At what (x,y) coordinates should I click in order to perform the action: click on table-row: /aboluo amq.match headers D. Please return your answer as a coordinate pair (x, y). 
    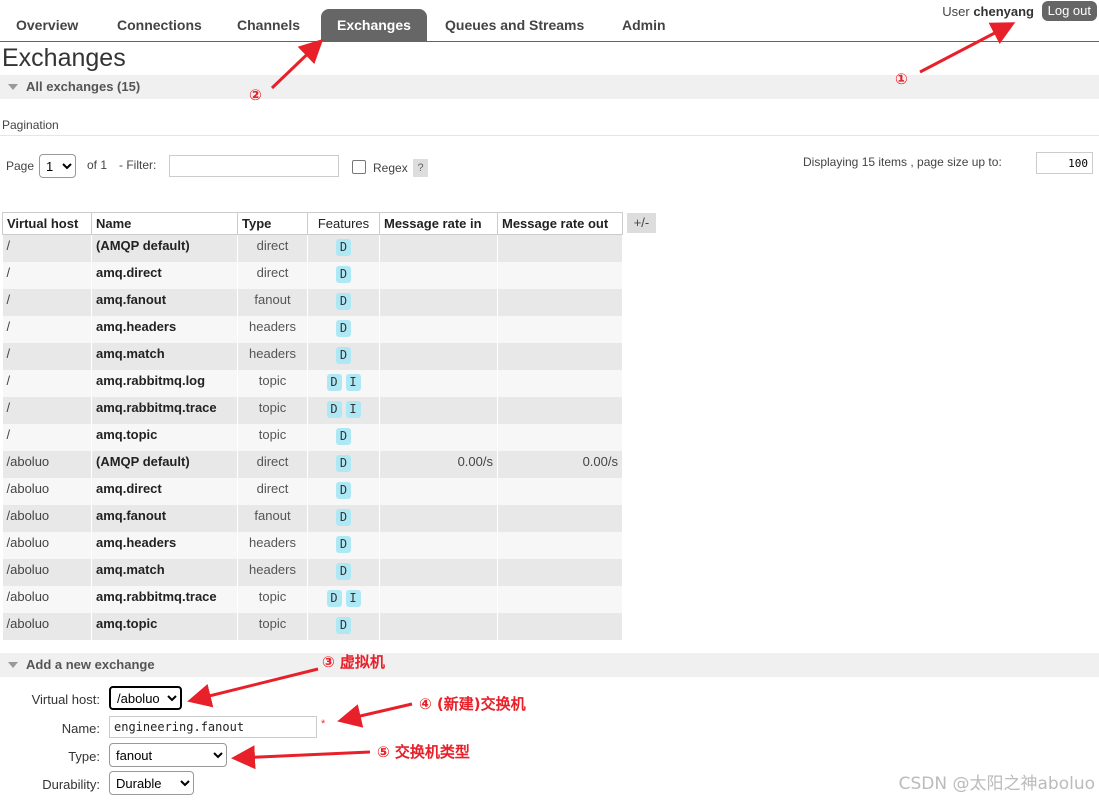
    Looking at the image, I should click on (312, 572).